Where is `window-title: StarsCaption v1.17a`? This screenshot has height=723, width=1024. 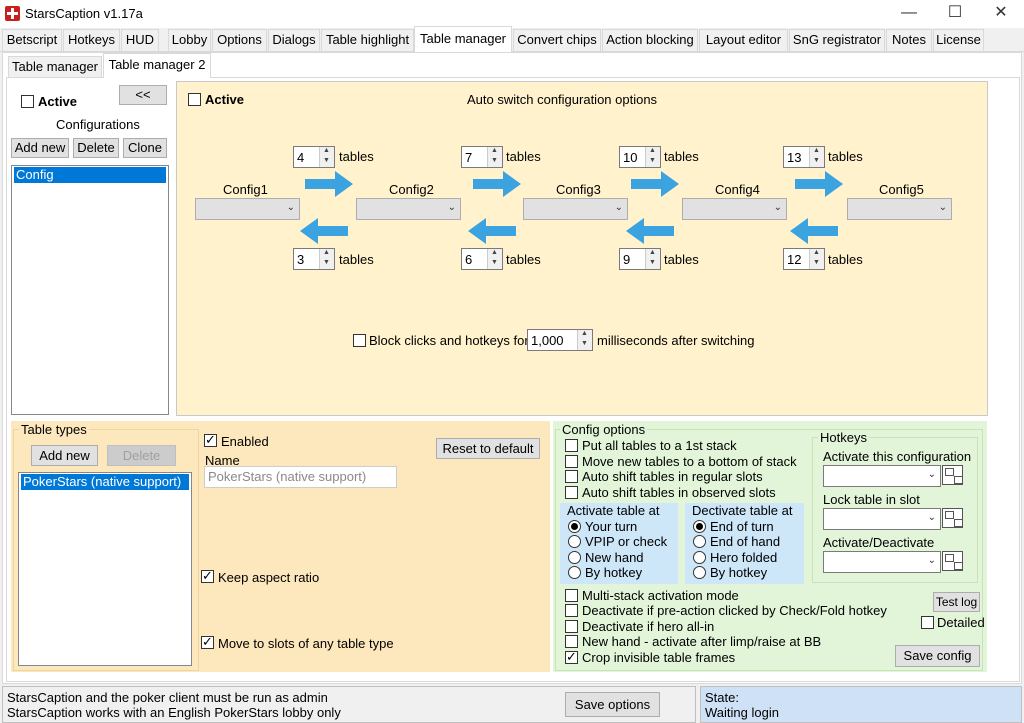 window-title: StarsCaption v1.17a is located at coordinates (84, 13).